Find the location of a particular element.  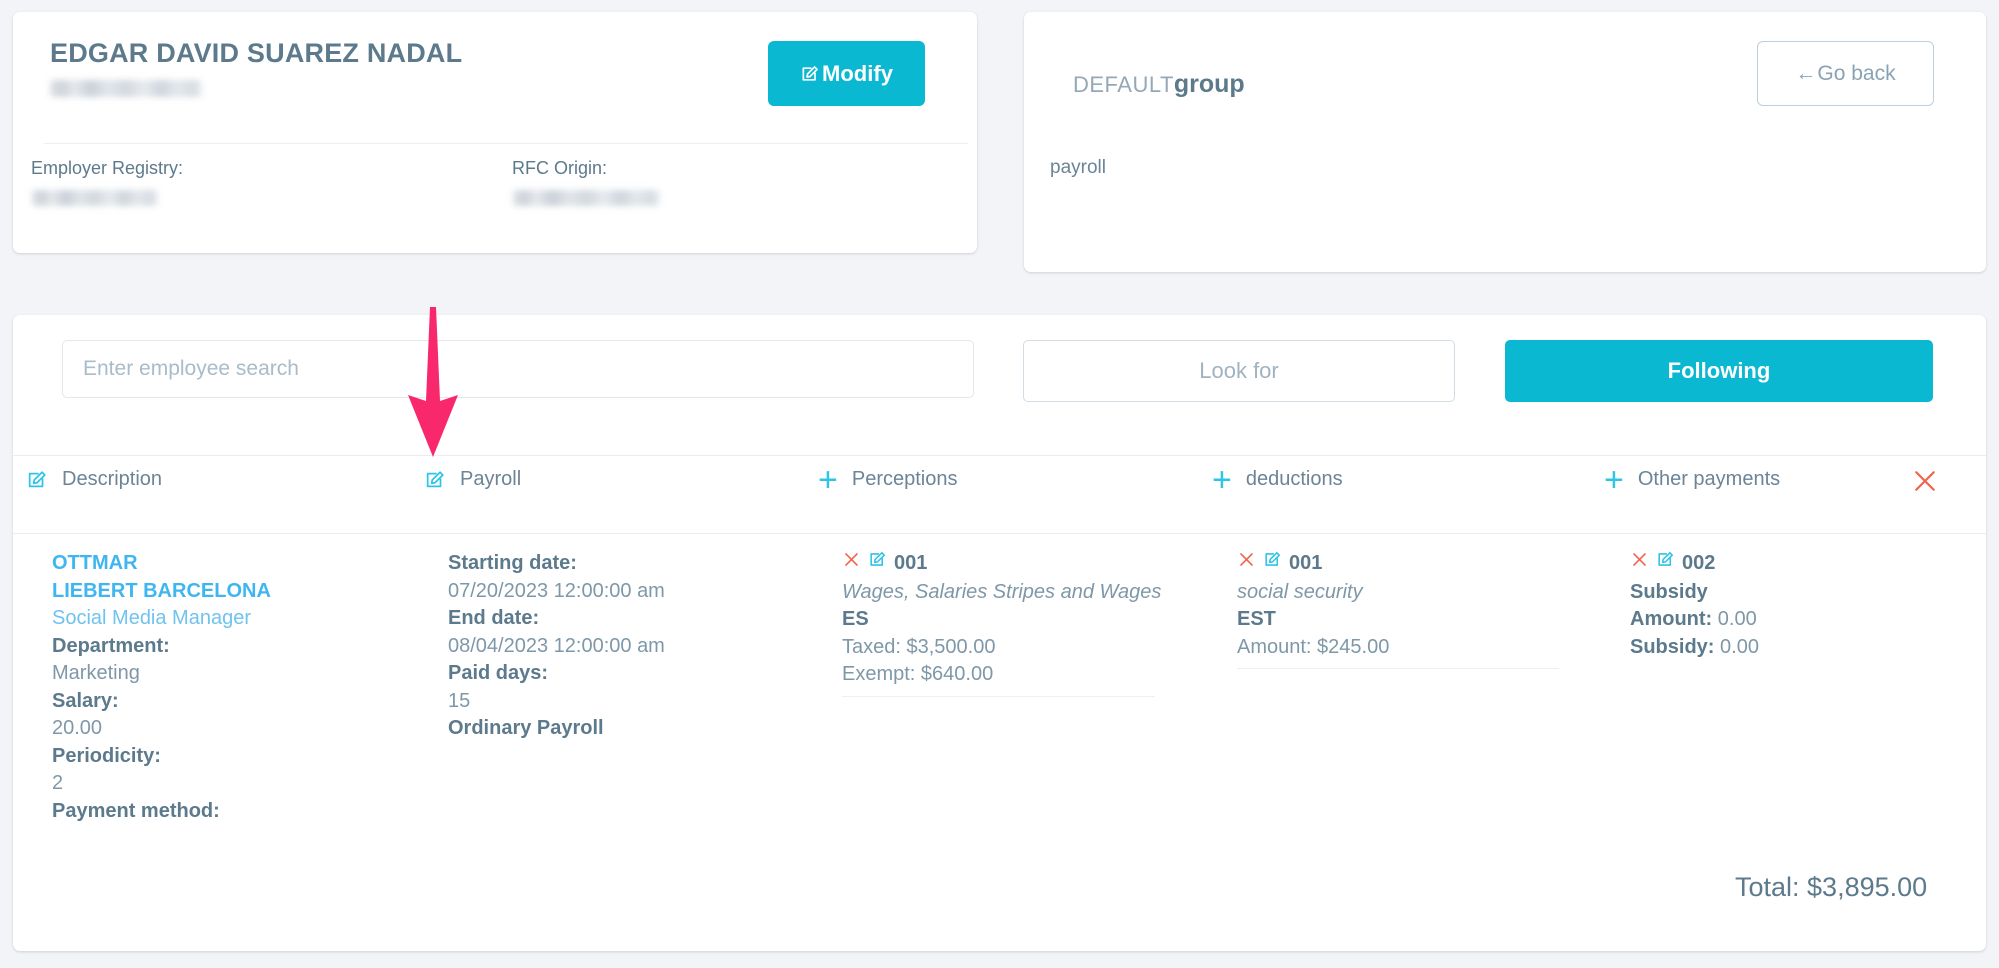

column-header-description: Description is located at coordinates (94, 479).